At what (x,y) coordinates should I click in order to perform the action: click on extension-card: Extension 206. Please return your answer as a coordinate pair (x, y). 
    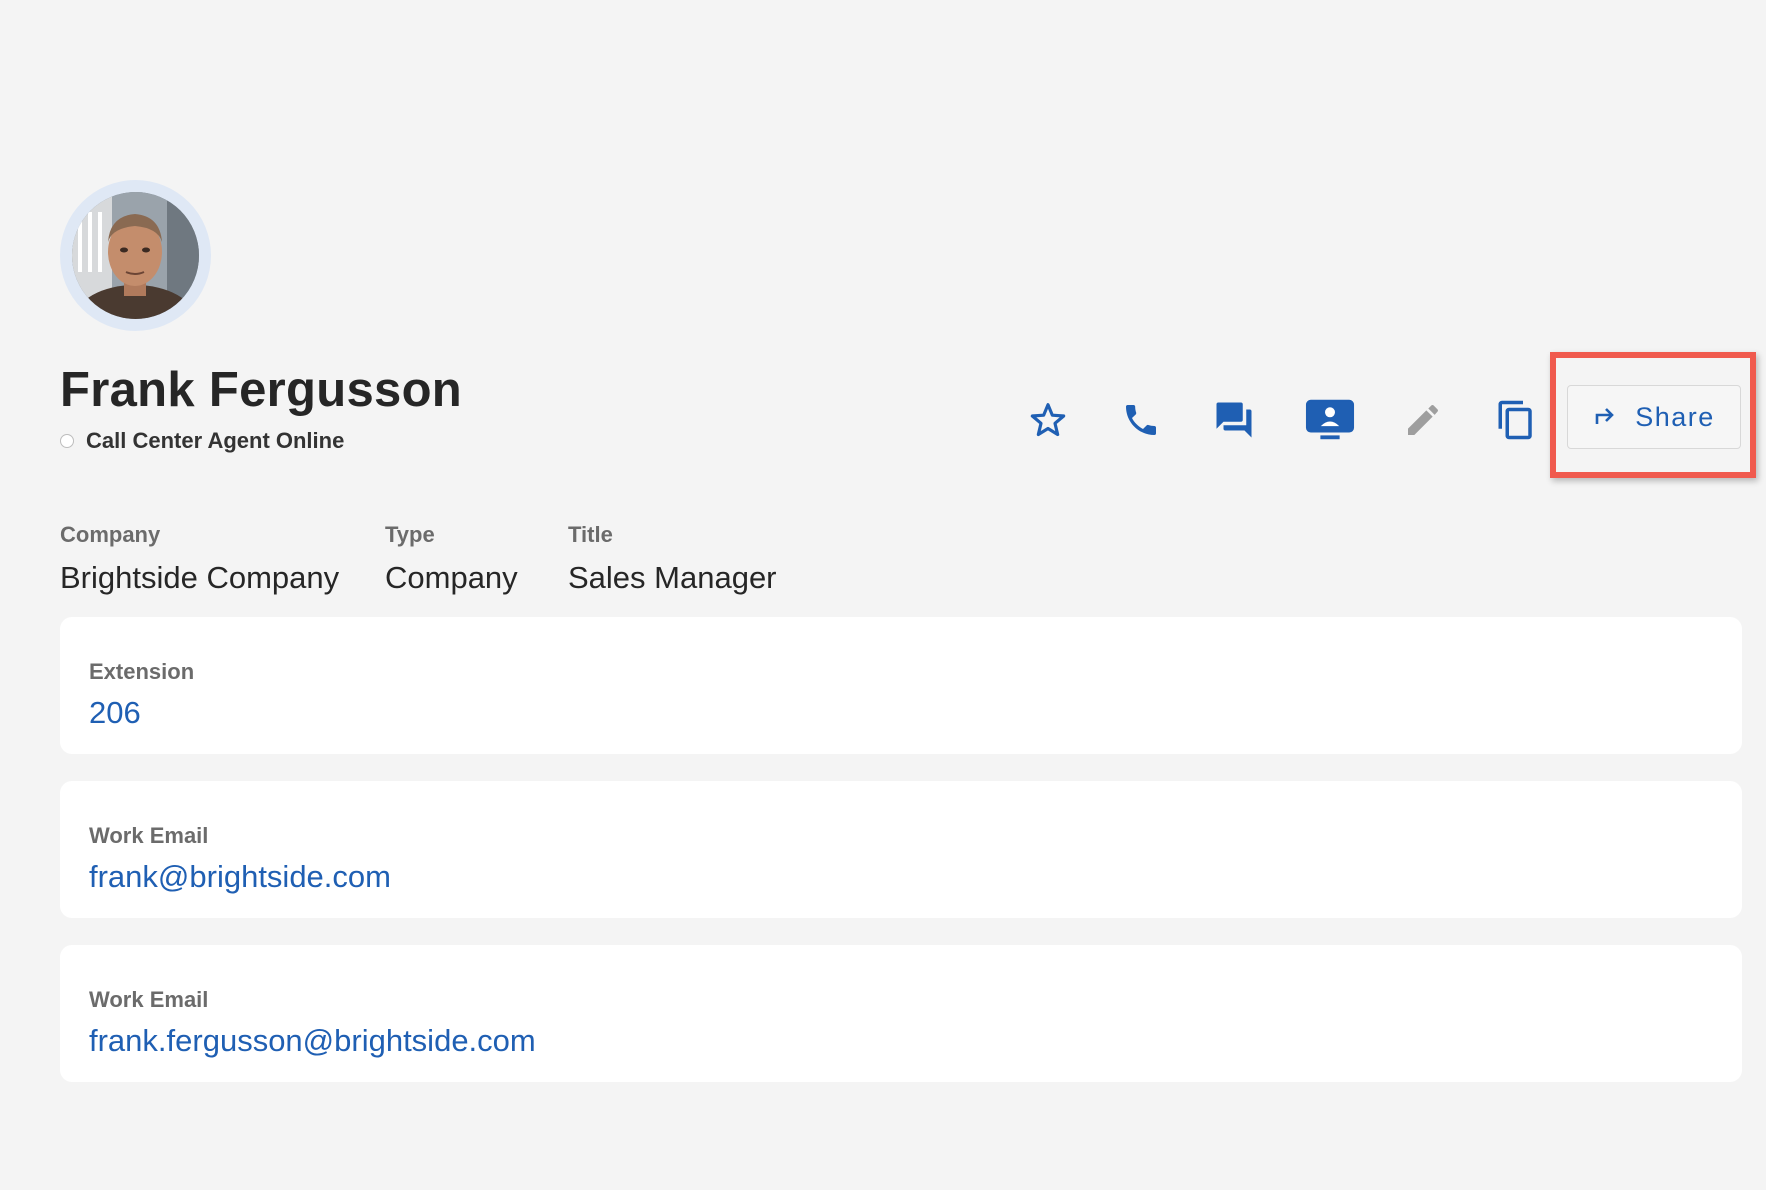
    Looking at the image, I should click on (901, 685).